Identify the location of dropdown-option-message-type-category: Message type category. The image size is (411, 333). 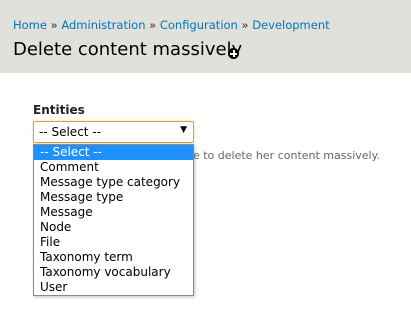
(113, 182).